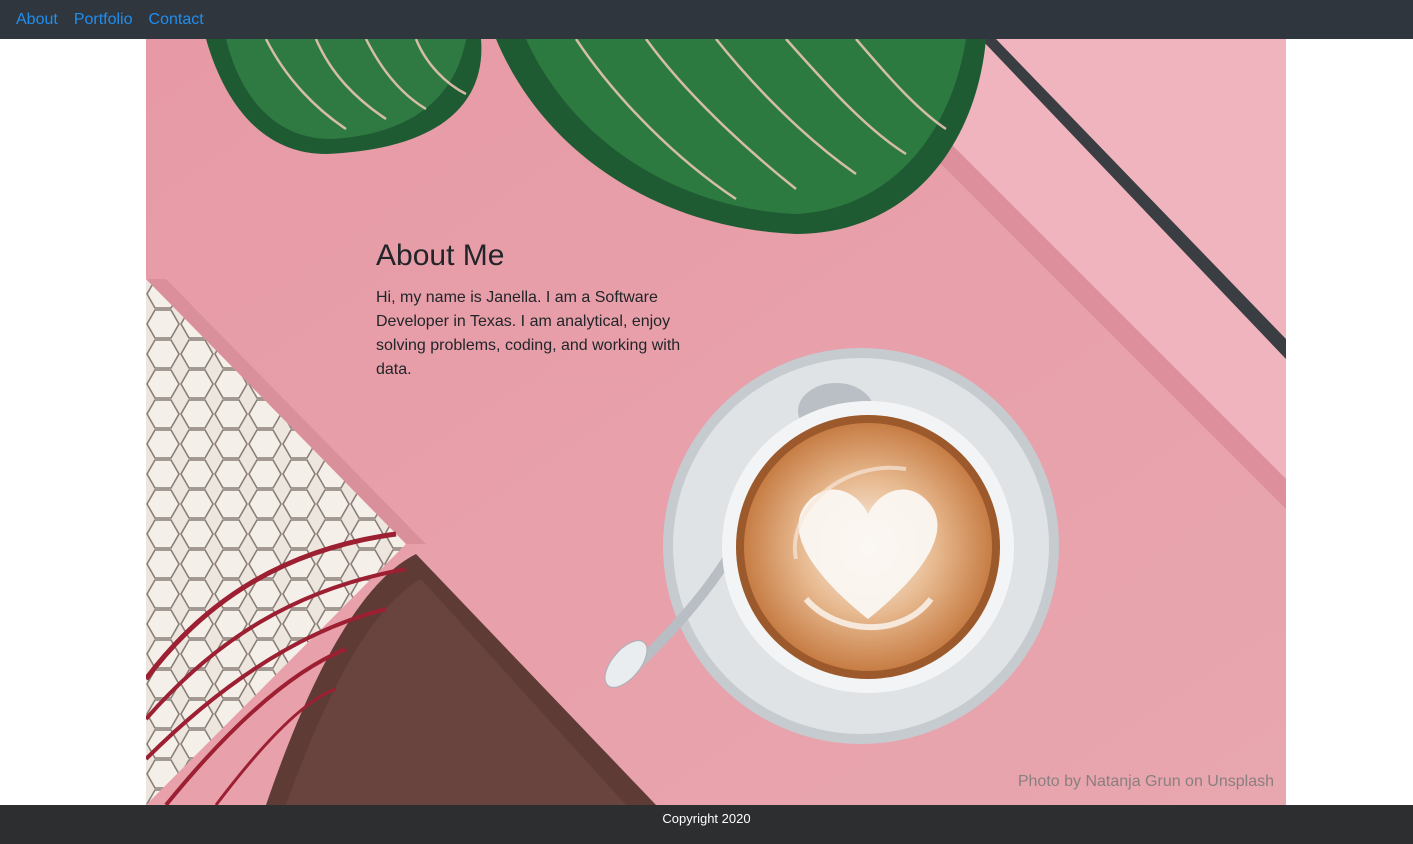 The width and height of the screenshot is (1413, 844). What do you see at coordinates (103, 19) in the screenshot?
I see `nav-link-portfolio: Portfolio` at bounding box center [103, 19].